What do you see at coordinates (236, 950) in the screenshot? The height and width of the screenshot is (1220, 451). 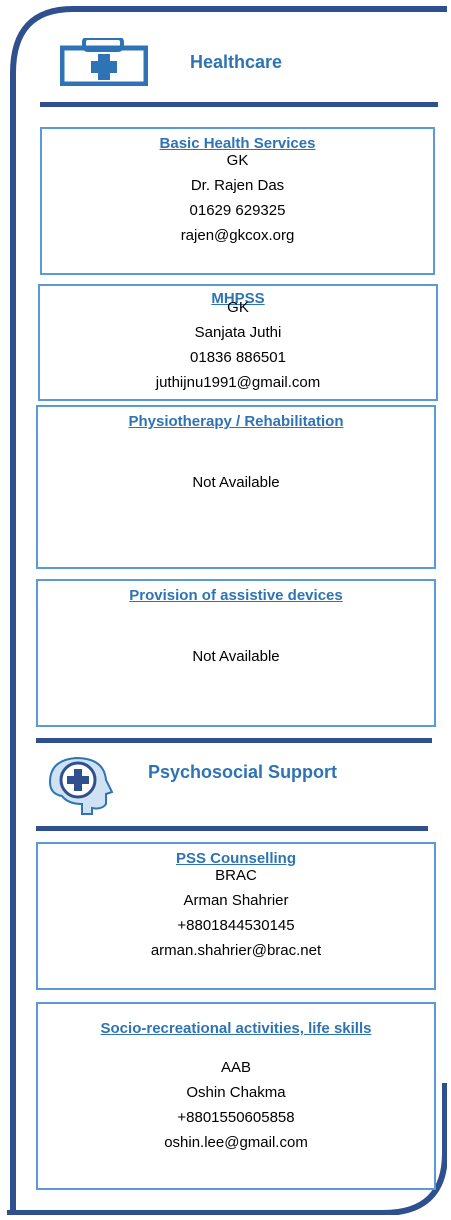 I see `email: arman.shahrier@brac.net` at bounding box center [236, 950].